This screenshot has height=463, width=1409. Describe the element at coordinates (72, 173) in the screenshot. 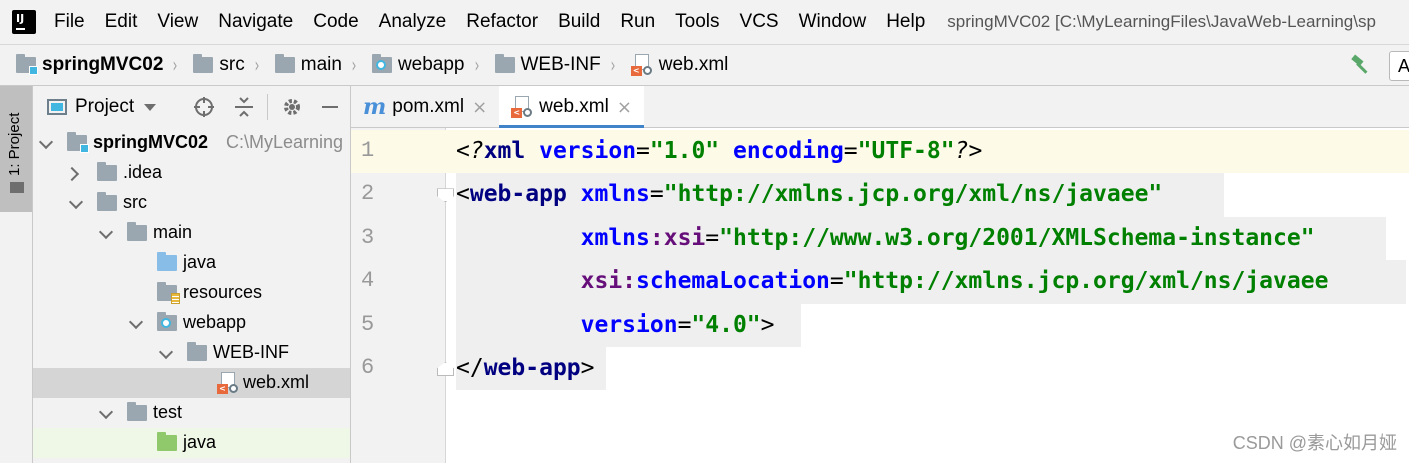

I see `chevron-right-icon` at that location.